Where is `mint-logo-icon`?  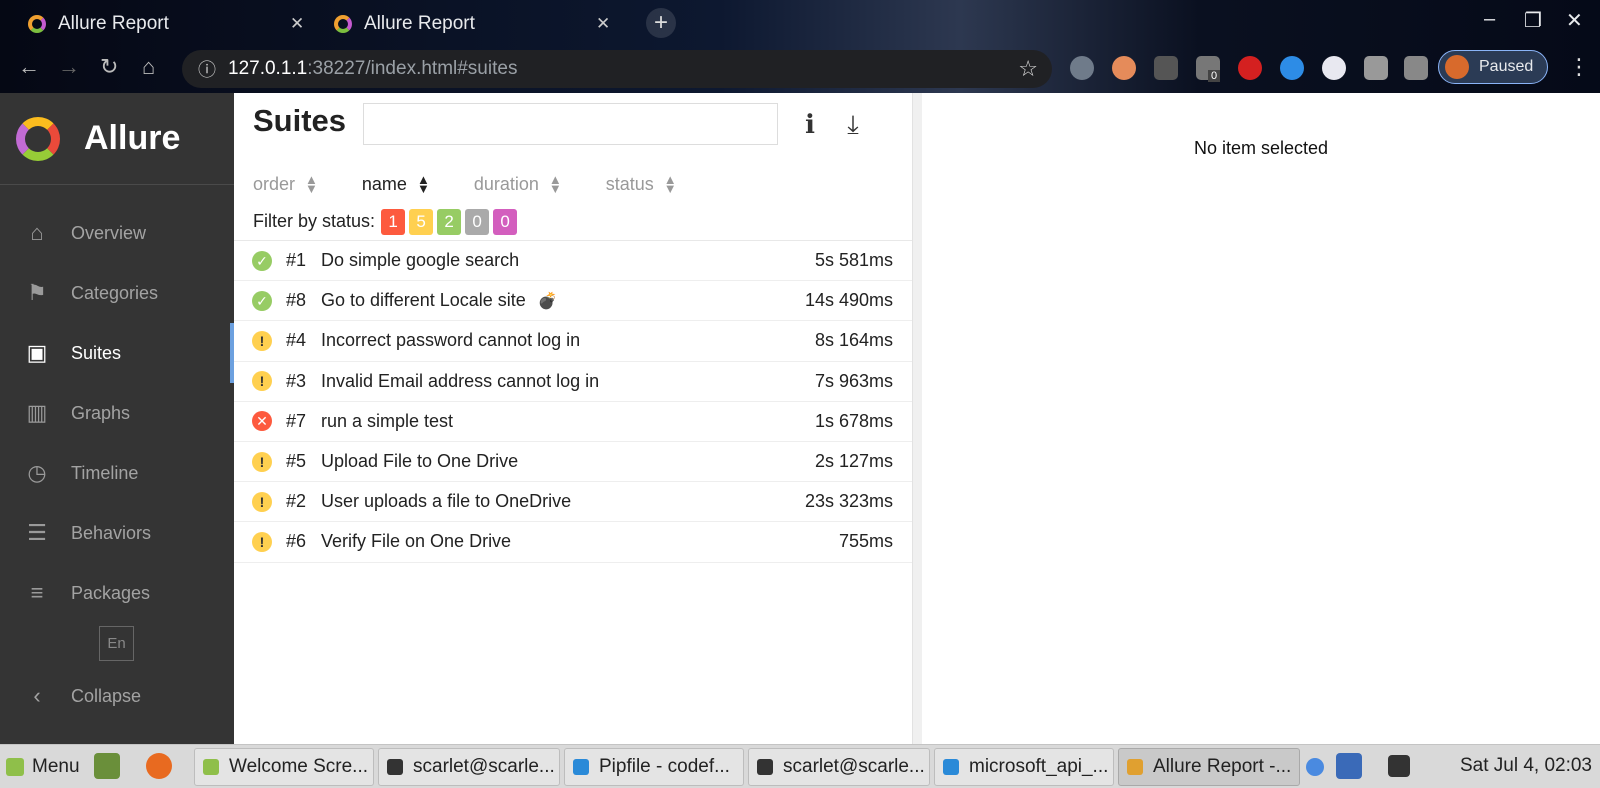
mint-logo-icon is located at coordinates (15, 766).